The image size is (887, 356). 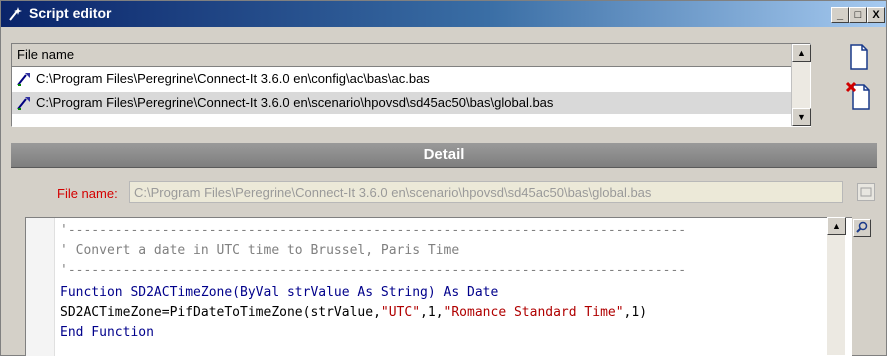 I want to click on browse-file-button, so click(x=866, y=192).